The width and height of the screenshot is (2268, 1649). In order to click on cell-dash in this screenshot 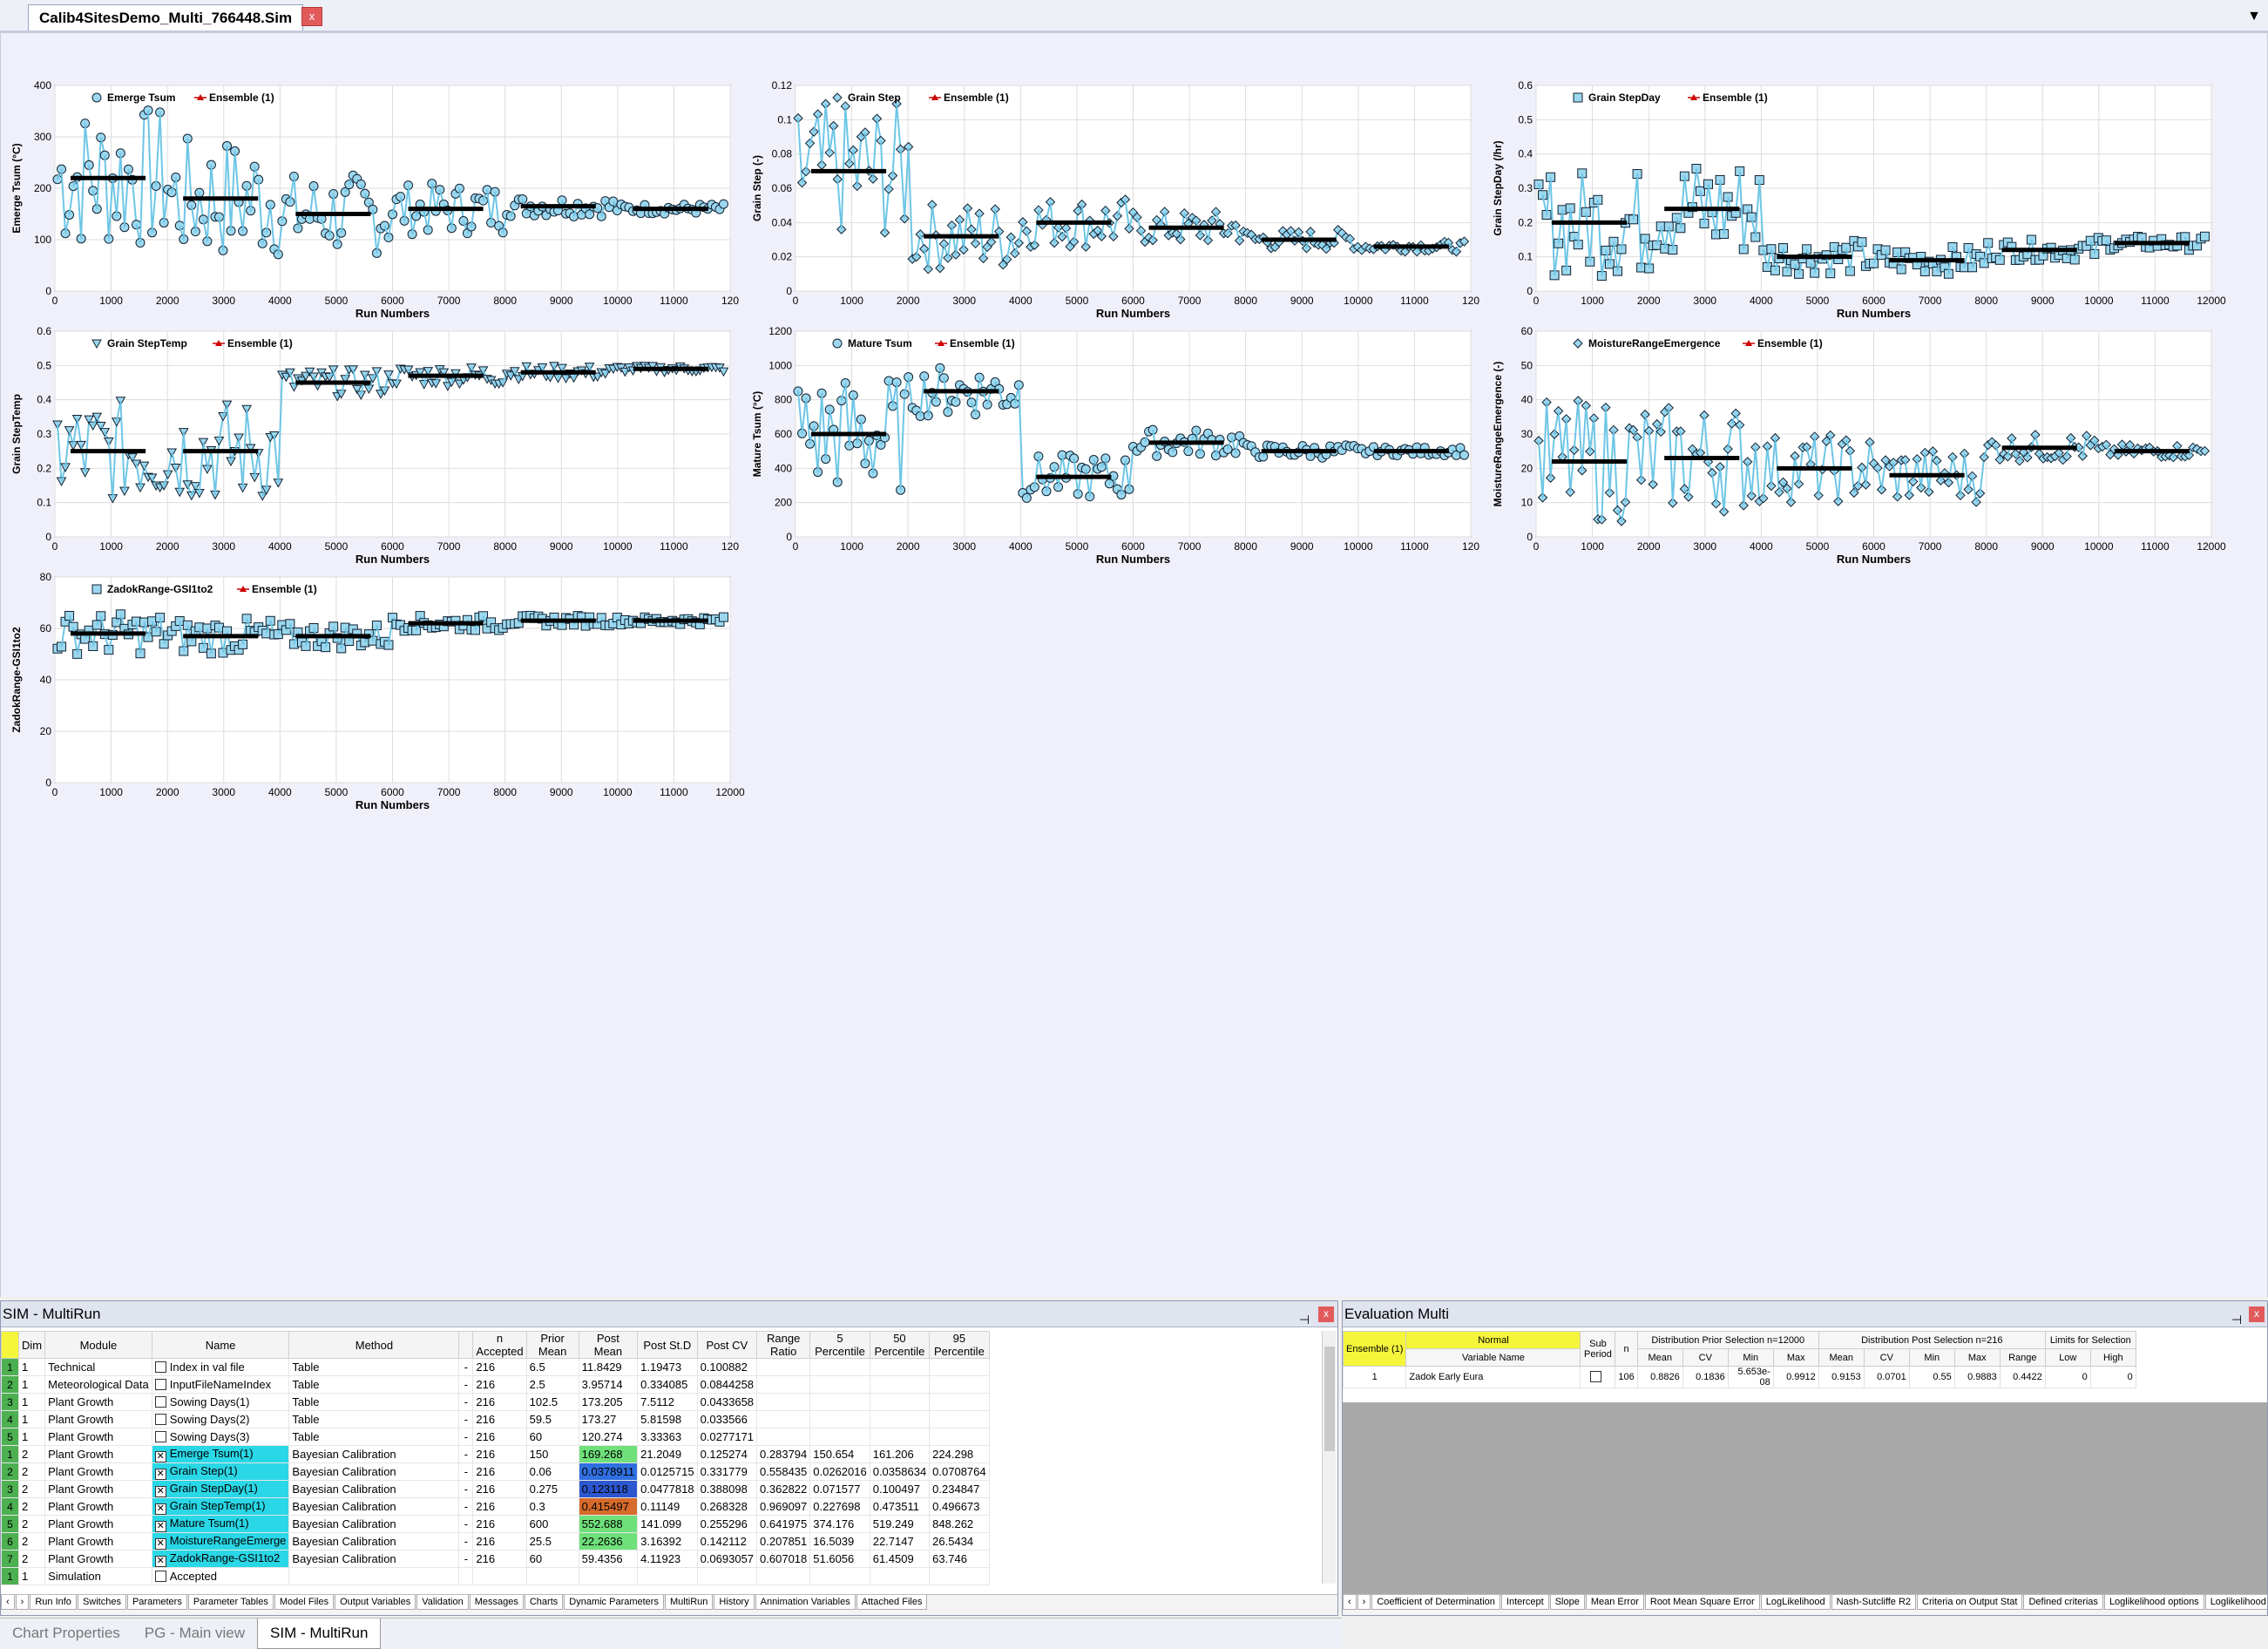, I will do `click(466, 1576)`.